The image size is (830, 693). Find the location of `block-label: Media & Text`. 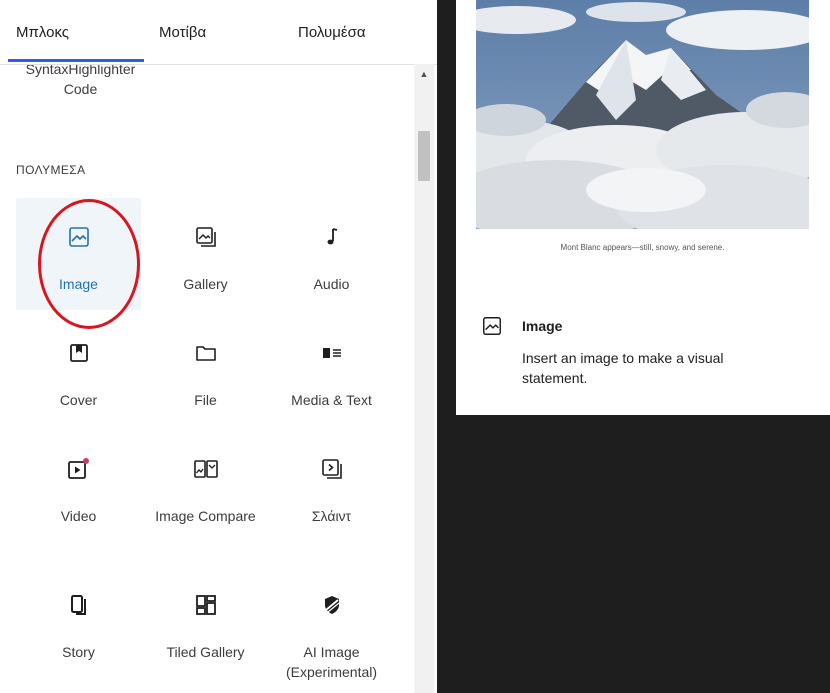

block-label: Media & Text is located at coordinates (331, 400).